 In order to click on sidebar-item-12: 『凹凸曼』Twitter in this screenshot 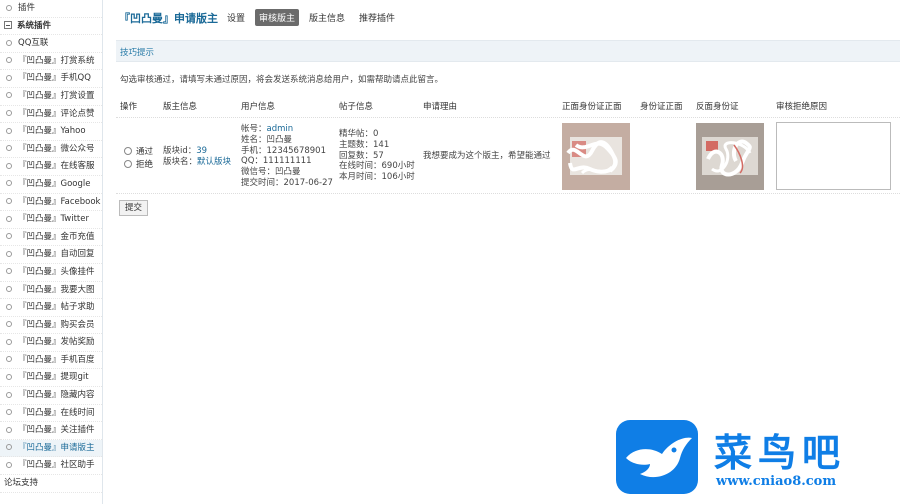, I will do `click(51, 220)`.